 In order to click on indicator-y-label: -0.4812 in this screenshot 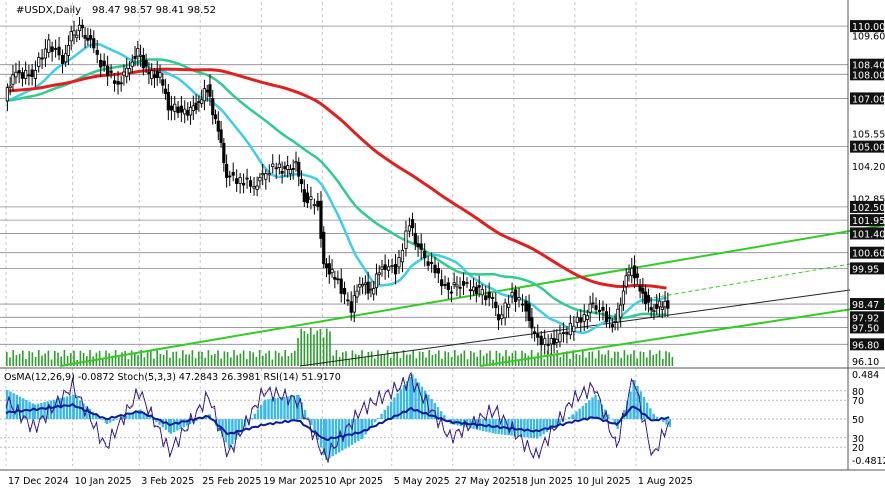, I will do `click(868, 461)`.